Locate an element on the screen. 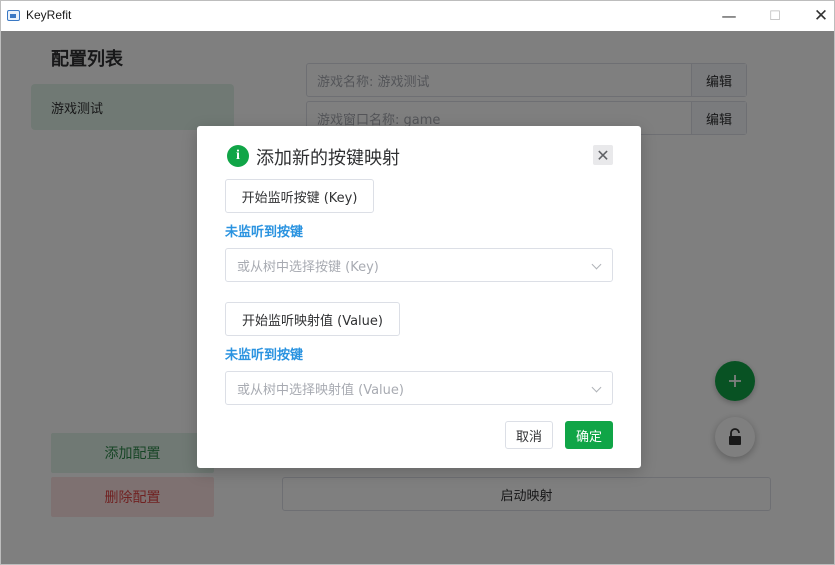  info-icon: i is located at coordinates (238, 156).